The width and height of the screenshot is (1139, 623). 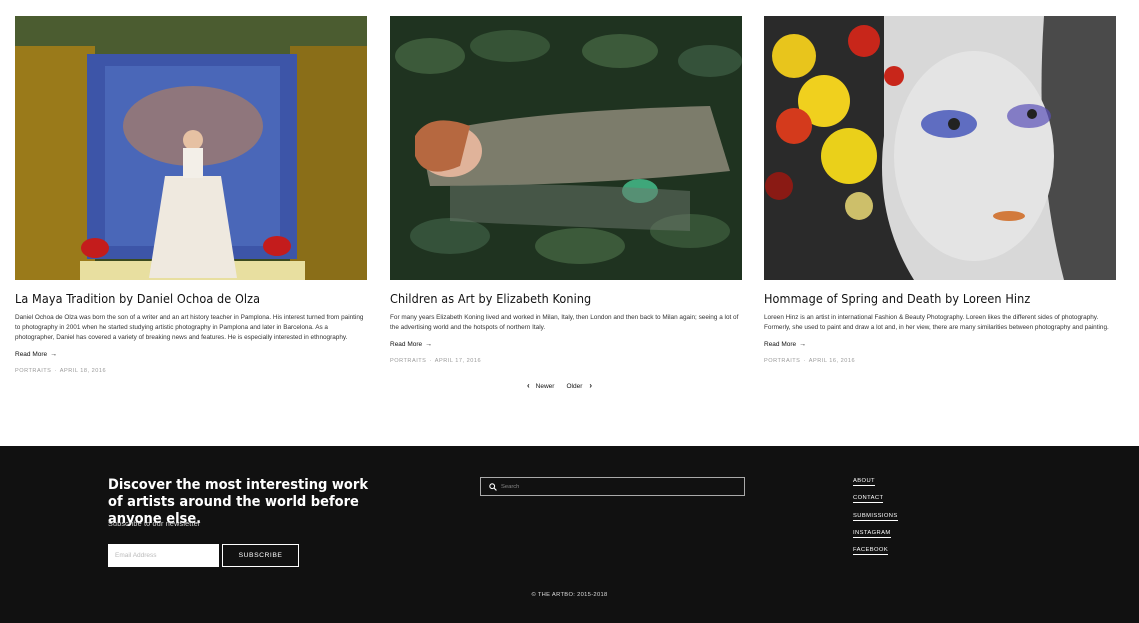 What do you see at coordinates (458, 361) in the screenshot?
I see `post-date: APRIL 17, 2016` at bounding box center [458, 361].